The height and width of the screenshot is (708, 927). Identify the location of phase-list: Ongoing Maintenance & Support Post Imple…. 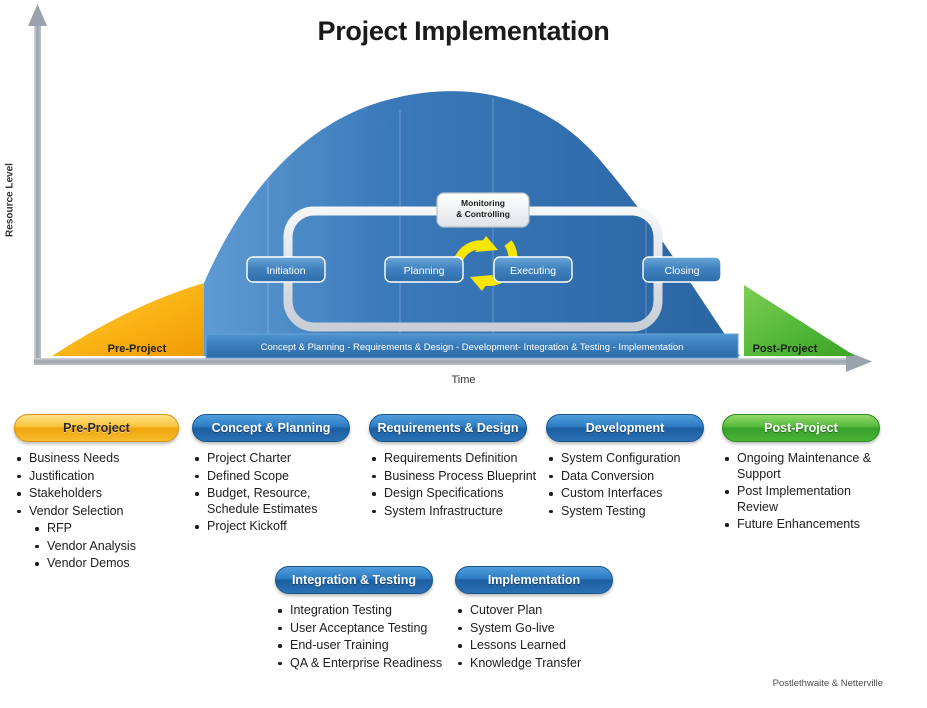
(817, 492).